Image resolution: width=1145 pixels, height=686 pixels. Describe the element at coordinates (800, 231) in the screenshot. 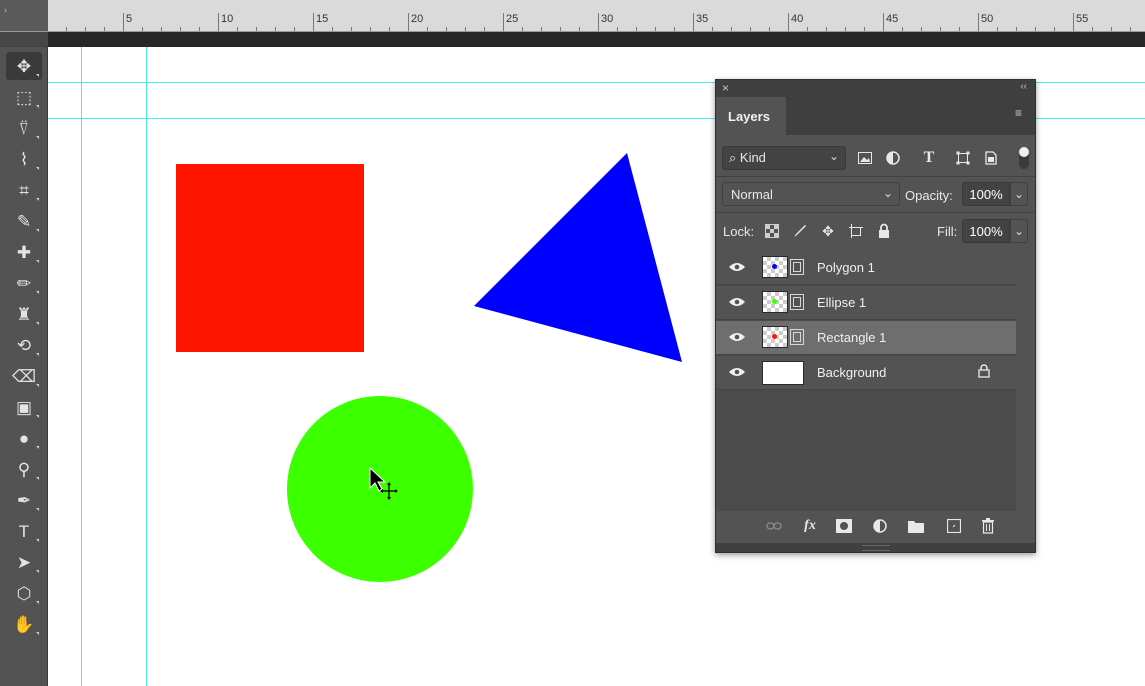

I see `lock-image-pixels-brush-icon` at that location.